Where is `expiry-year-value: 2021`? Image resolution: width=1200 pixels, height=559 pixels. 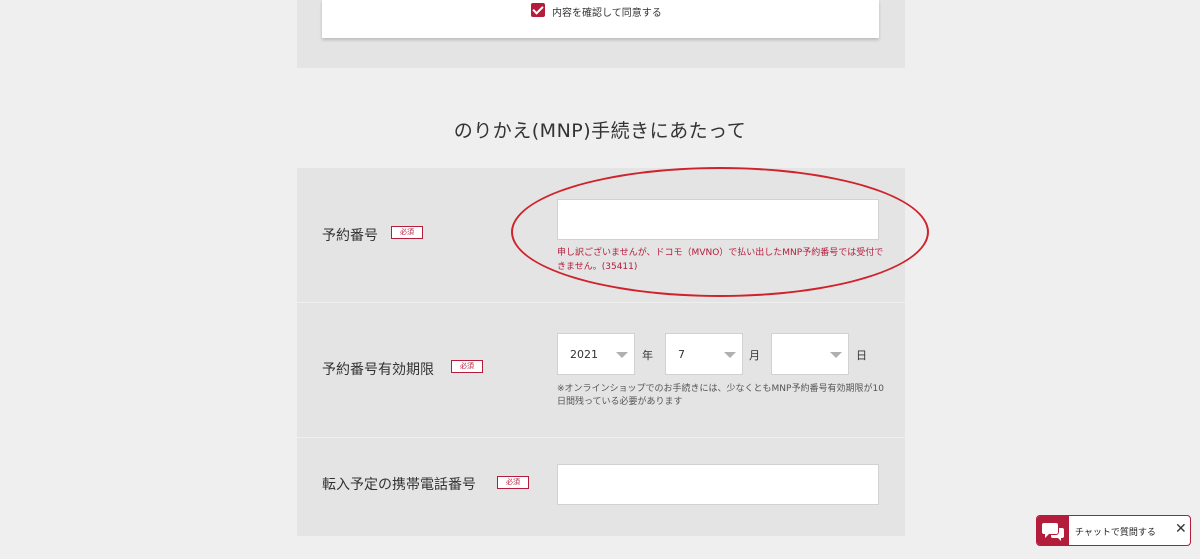
expiry-year-value: 2021 is located at coordinates (584, 354).